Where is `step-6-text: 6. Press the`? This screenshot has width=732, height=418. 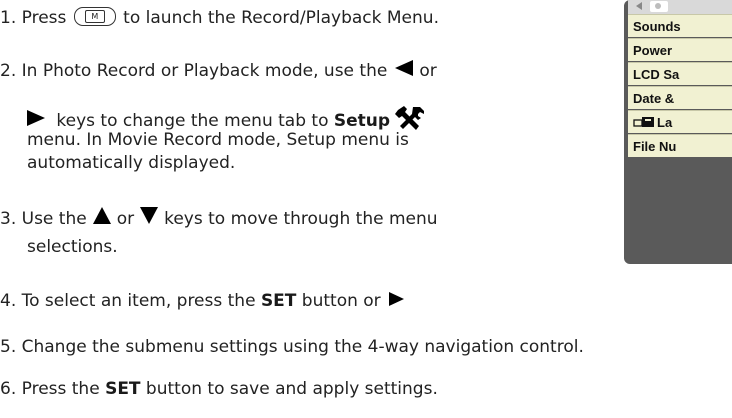
step-6-text: 6. Press the is located at coordinates (53, 389).